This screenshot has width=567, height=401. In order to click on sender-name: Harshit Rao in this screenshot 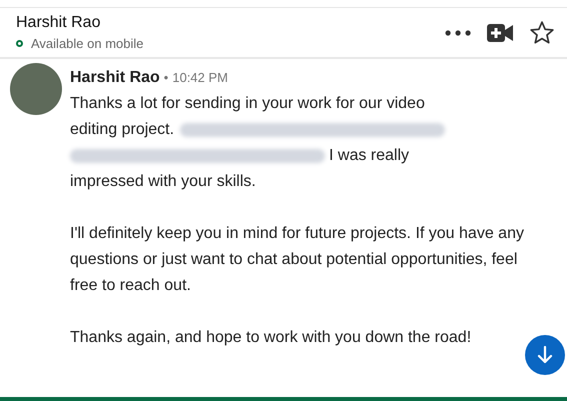, I will do `click(115, 78)`.